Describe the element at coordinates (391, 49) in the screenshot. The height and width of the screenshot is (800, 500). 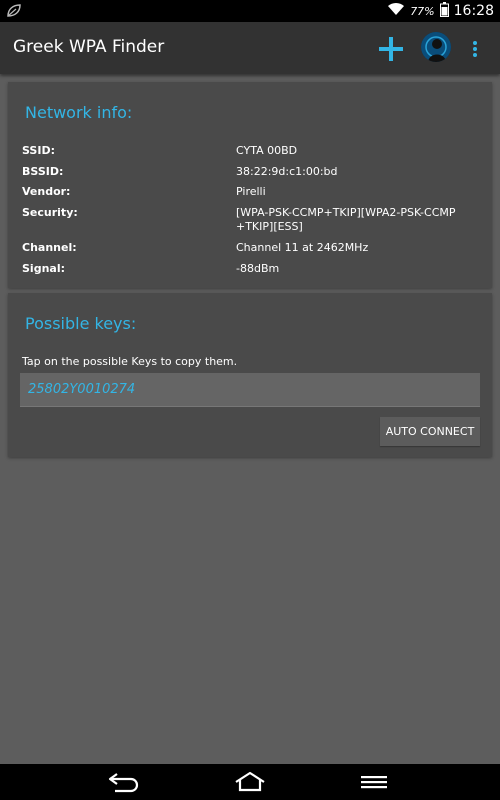
I see `add-icon` at that location.